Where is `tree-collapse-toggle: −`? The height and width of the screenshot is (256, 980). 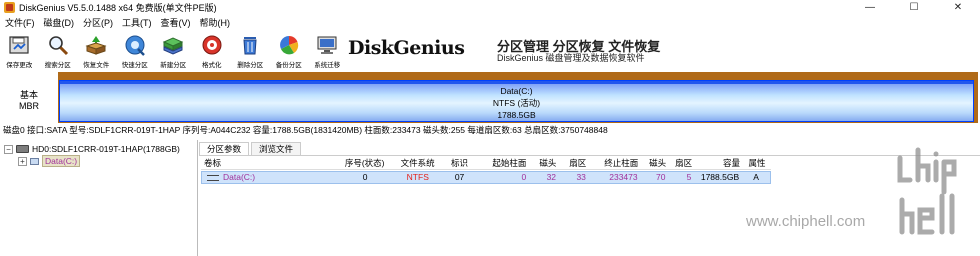 tree-collapse-toggle: − is located at coordinates (8, 149).